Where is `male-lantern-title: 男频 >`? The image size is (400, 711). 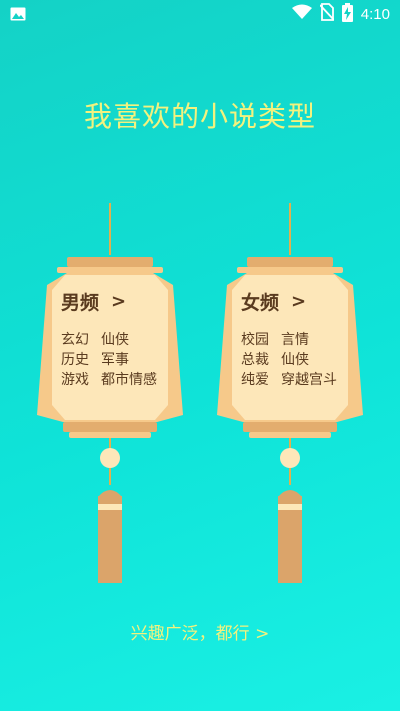 male-lantern-title: 男频 > is located at coordinates (93, 301).